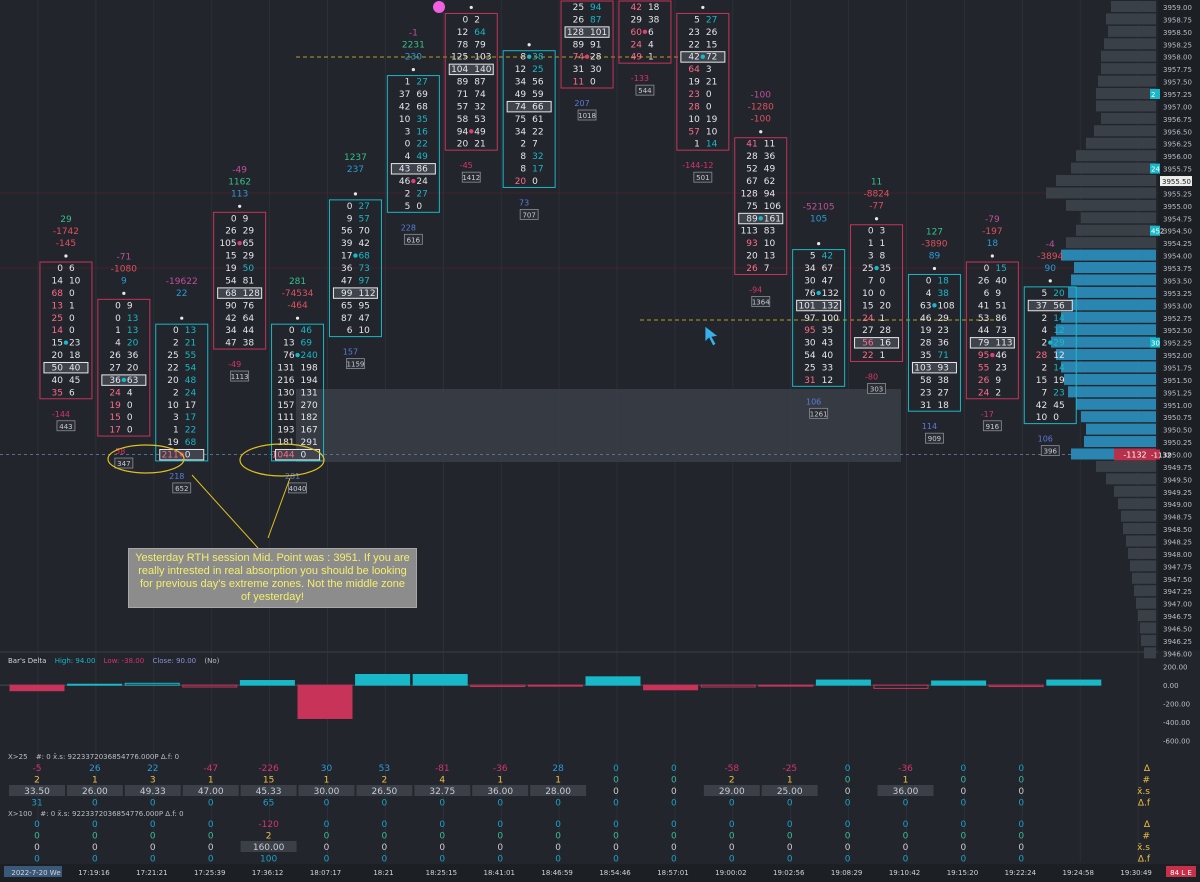  Describe the element at coordinates (459, 70) in the screenshot. I see `bid-volume: 104` at that location.